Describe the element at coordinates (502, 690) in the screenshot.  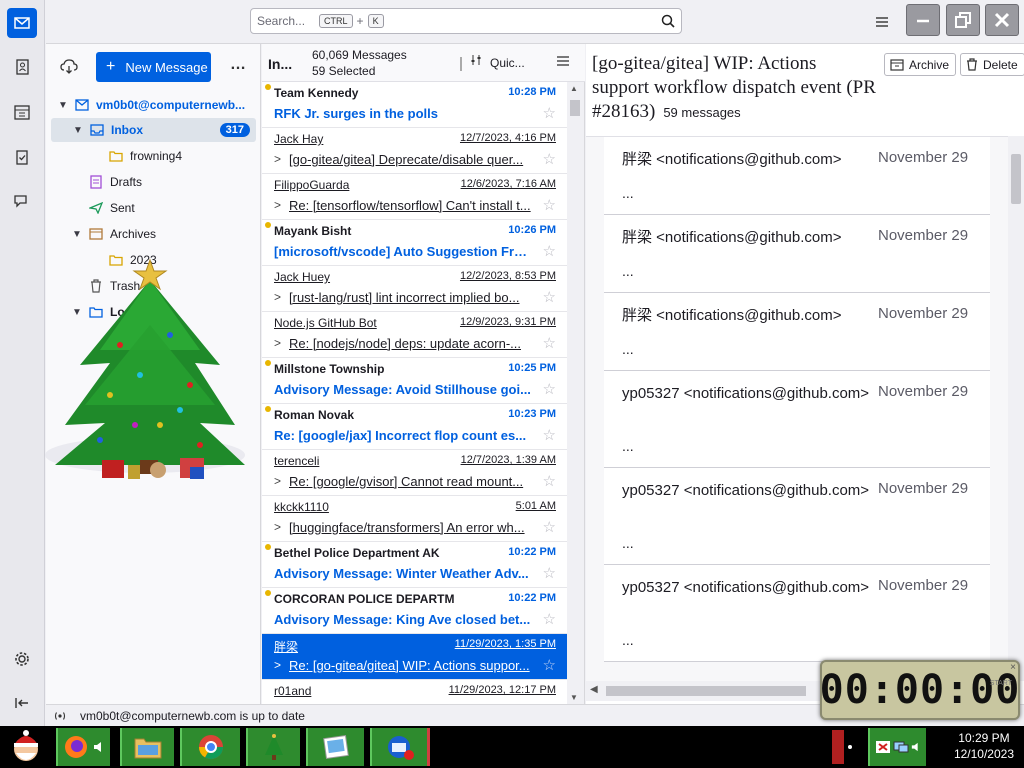
I see `message-date: 11/29/2023, 12:17 PM` at that location.